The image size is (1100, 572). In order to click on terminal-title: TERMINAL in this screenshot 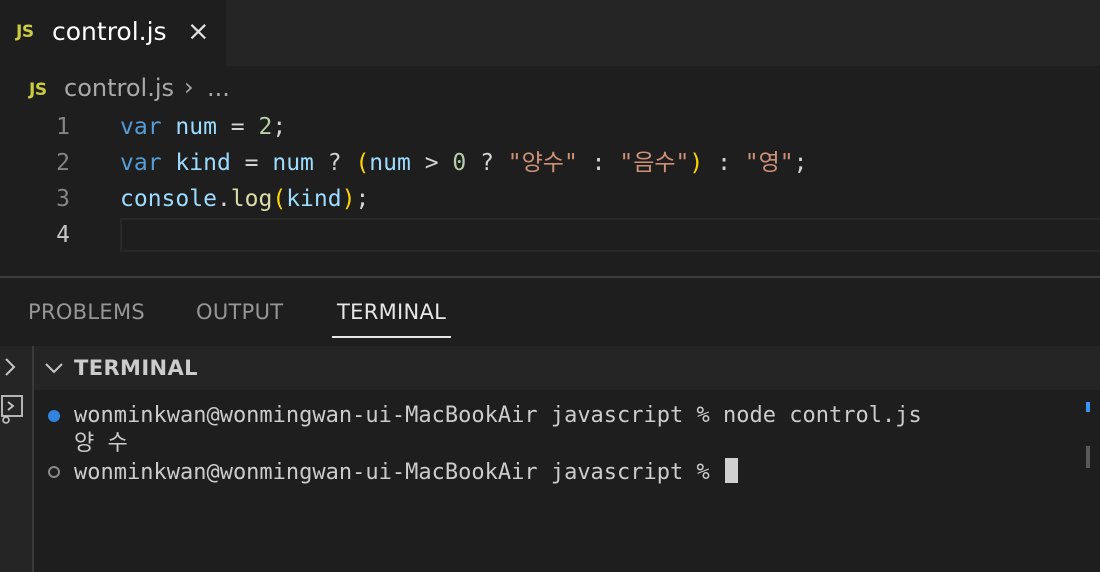, I will do `click(136, 368)`.